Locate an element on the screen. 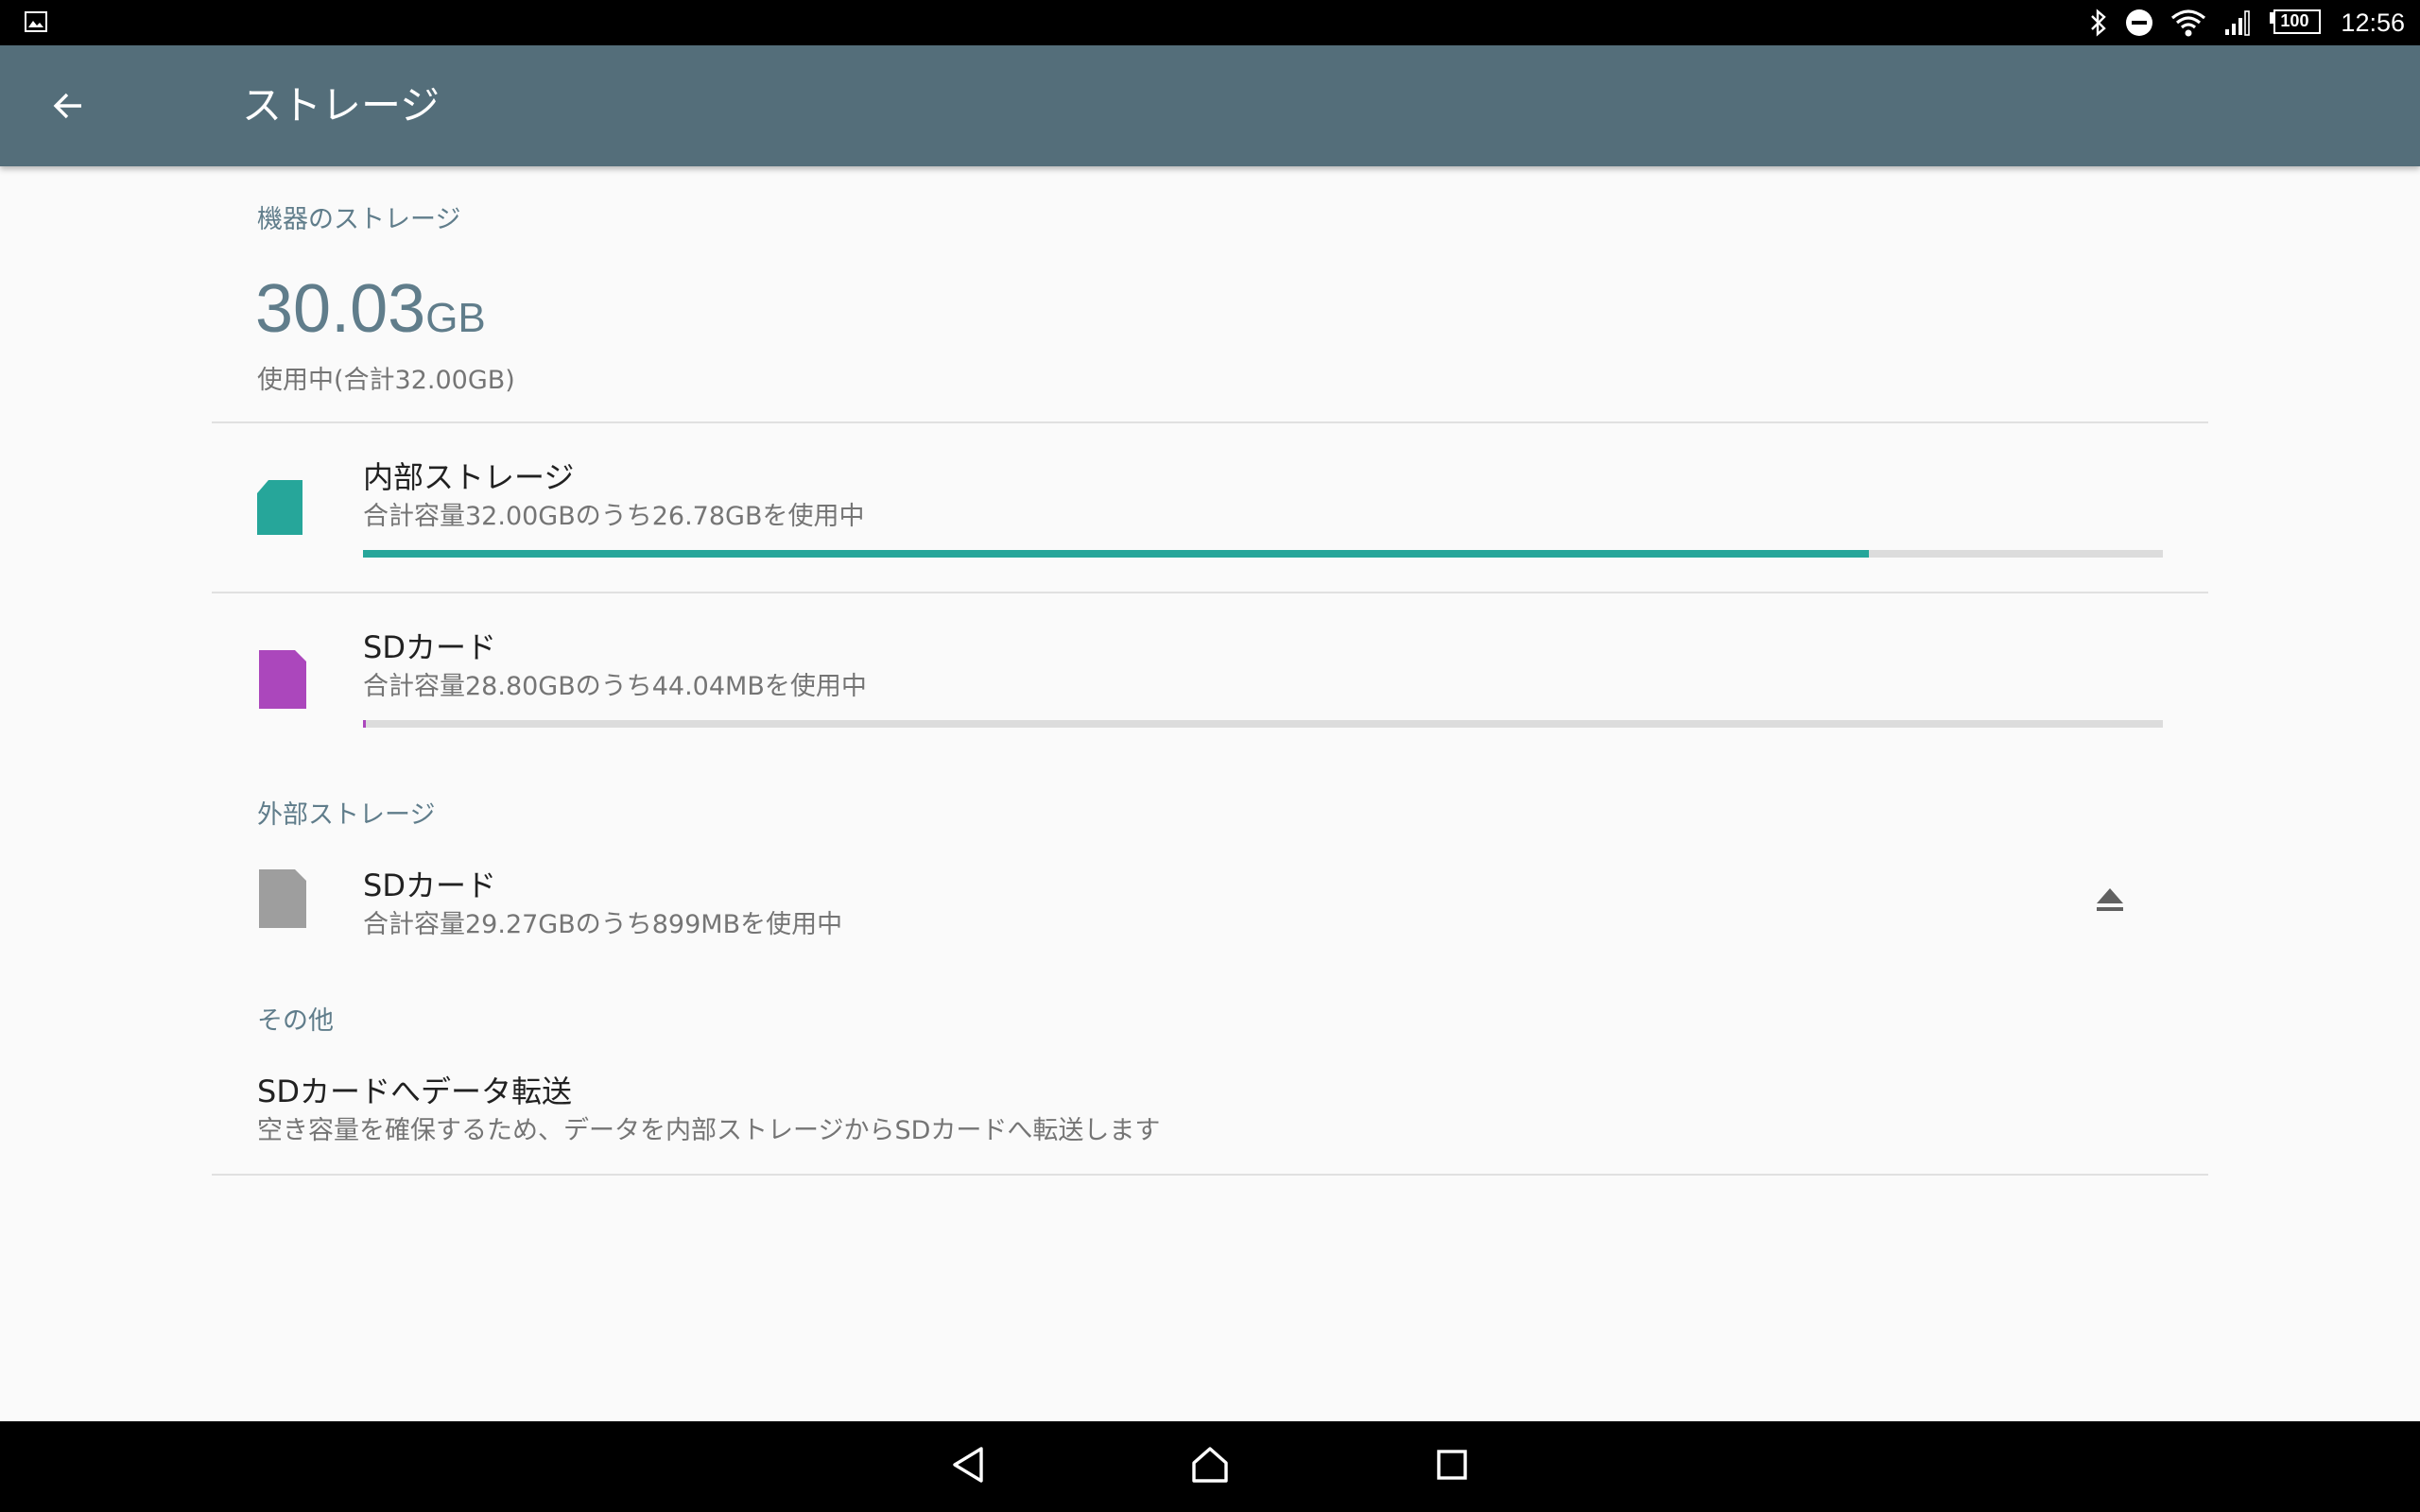 The width and height of the screenshot is (2420, 1512). storage-item-title: 内部ストレージ is located at coordinates (469, 477).